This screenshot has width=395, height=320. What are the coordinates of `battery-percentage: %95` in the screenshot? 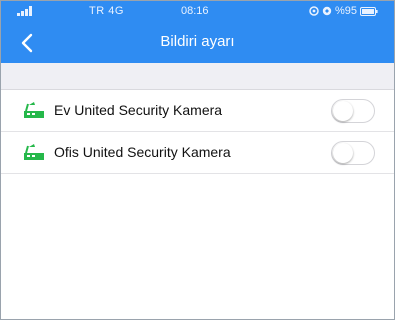 It's located at (346, 11).